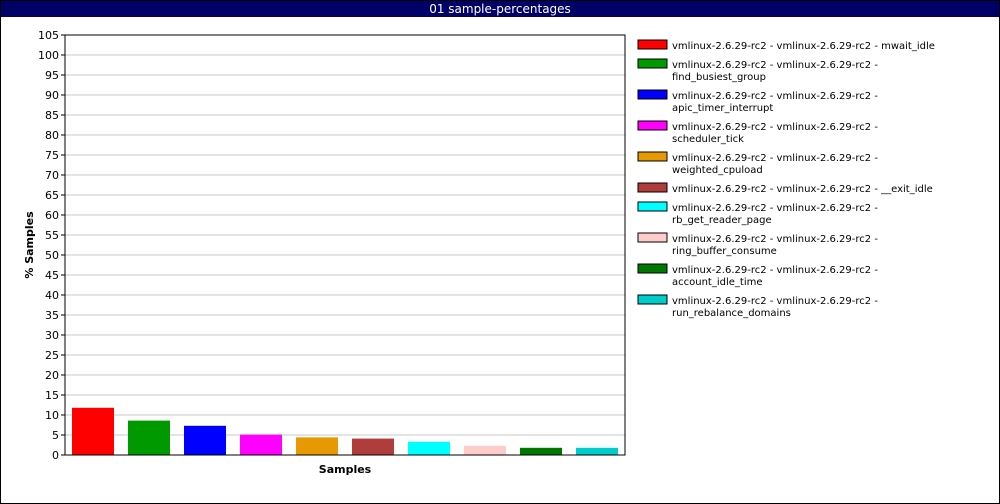 This screenshot has width=1000, height=504. What do you see at coordinates (345, 469) in the screenshot?
I see `x-axis-label: Samples` at bounding box center [345, 469].